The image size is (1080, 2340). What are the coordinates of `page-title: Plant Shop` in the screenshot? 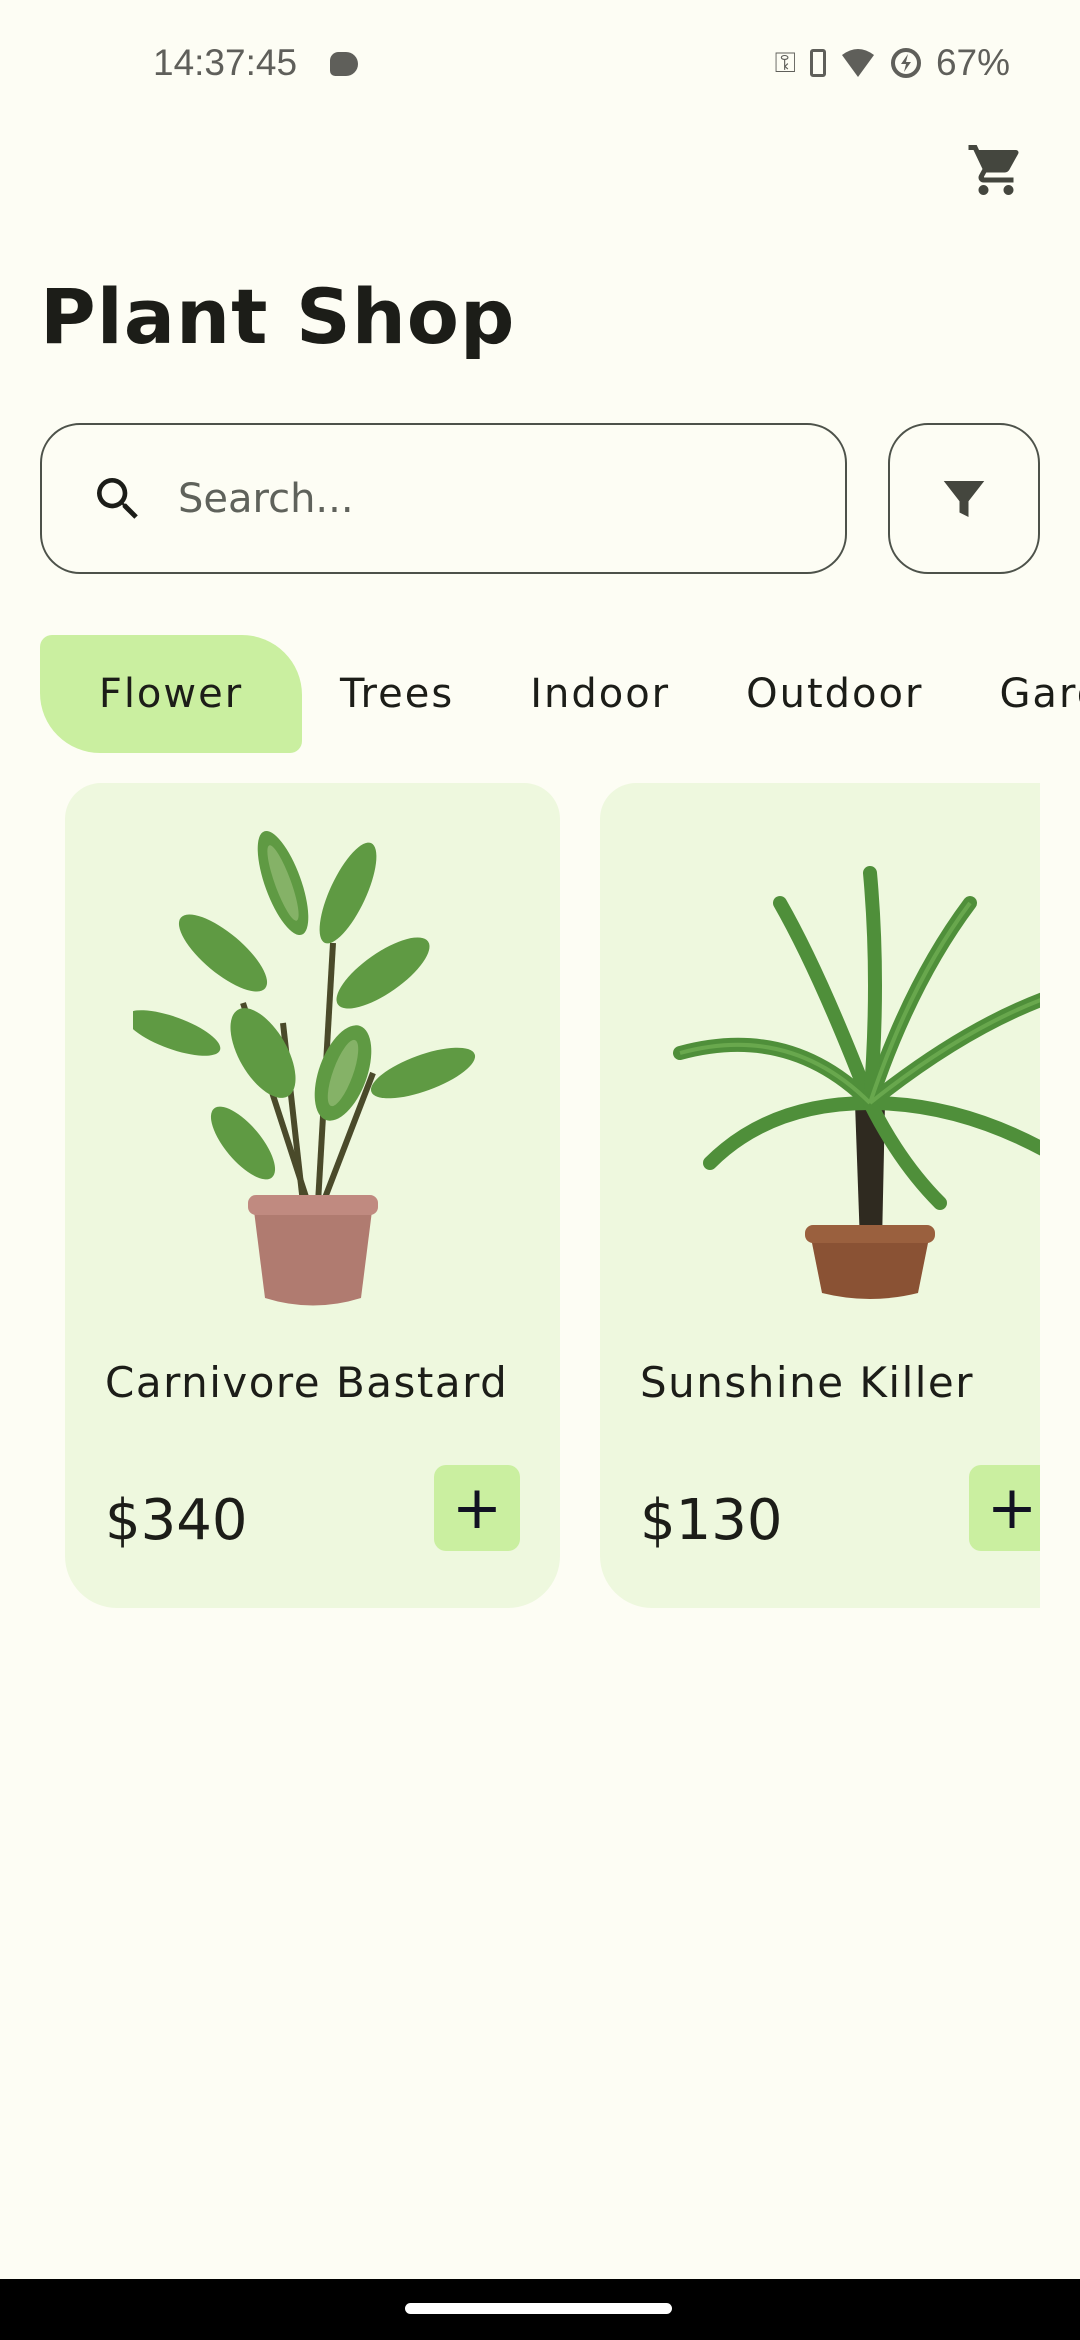 It's located at (277, 316).